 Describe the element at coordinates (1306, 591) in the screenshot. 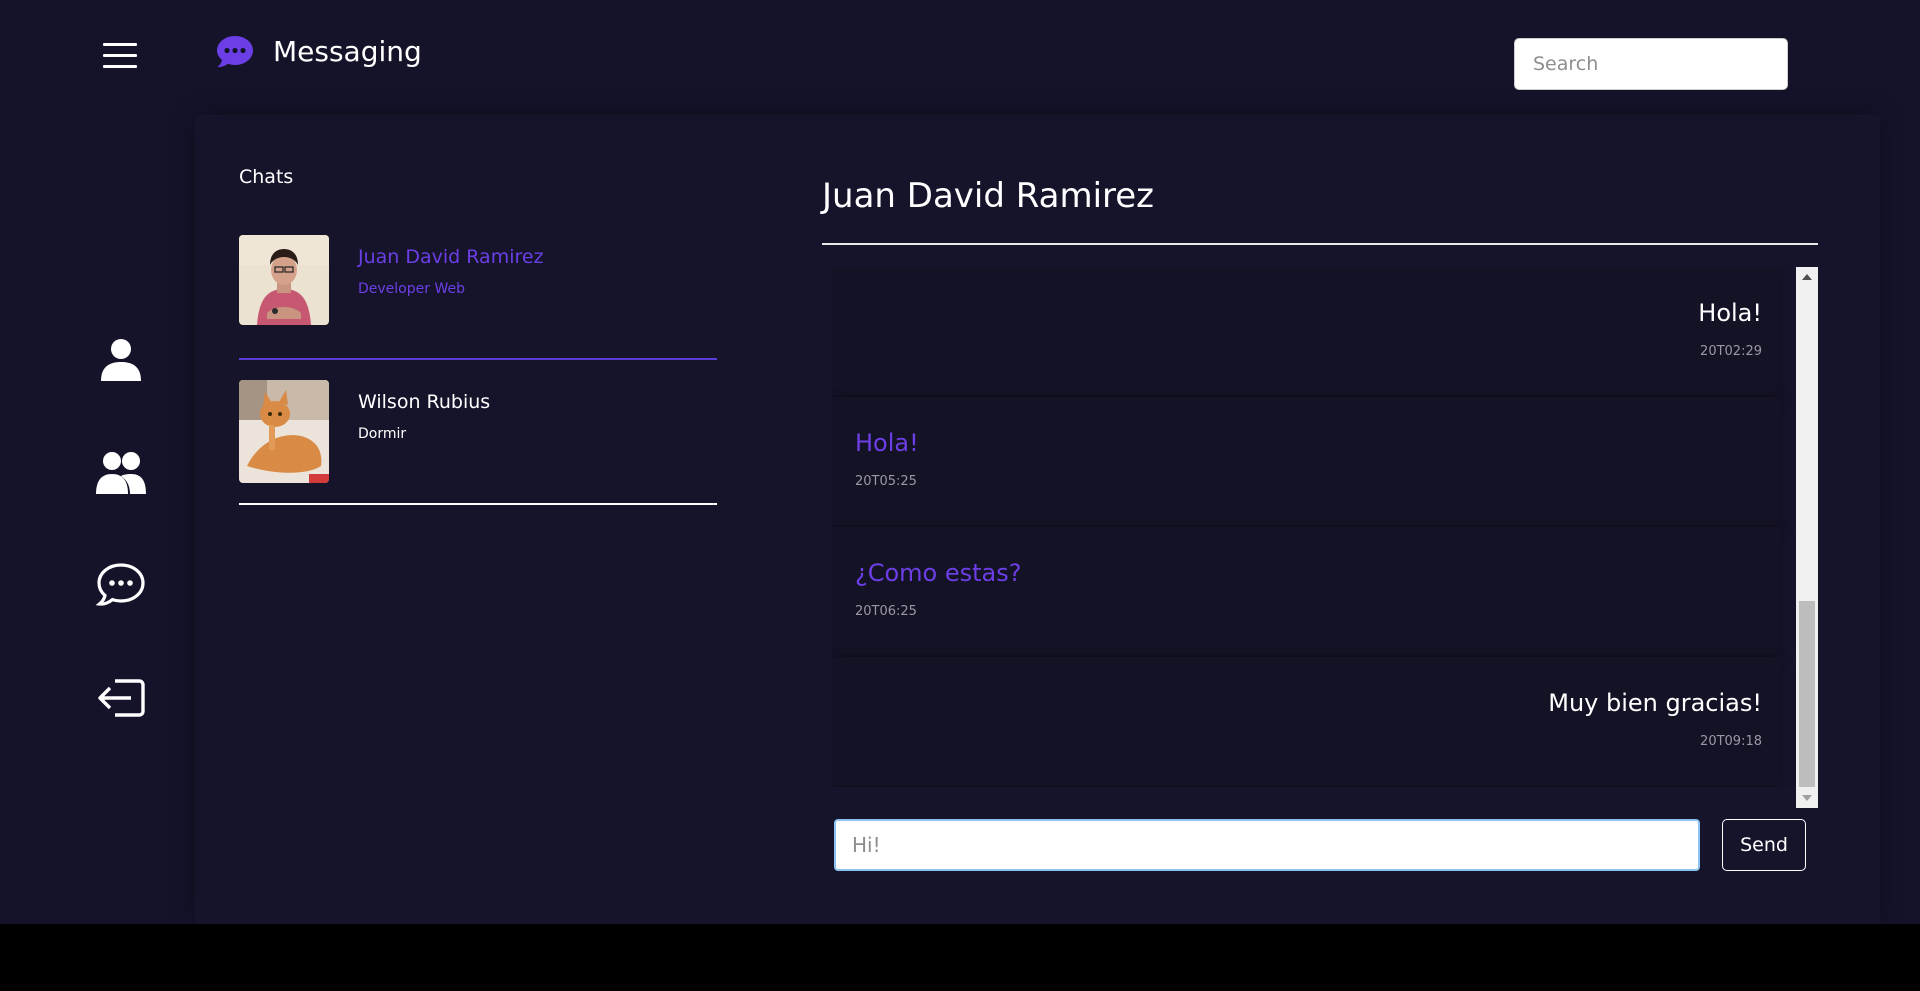

I see `message-item: ¿Como estas? 20T06:25` at that location.